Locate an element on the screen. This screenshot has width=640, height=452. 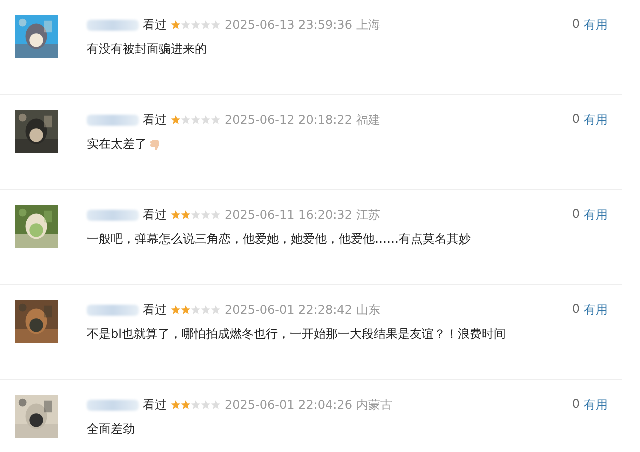
comment-time: 2025-06-12 20:18:22 is located at coordinates (288, 120).